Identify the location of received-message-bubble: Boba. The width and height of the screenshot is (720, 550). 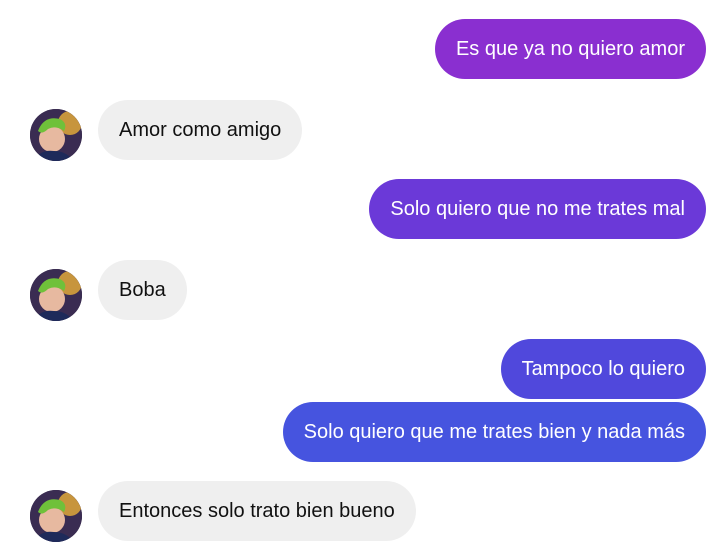
(142, 290).